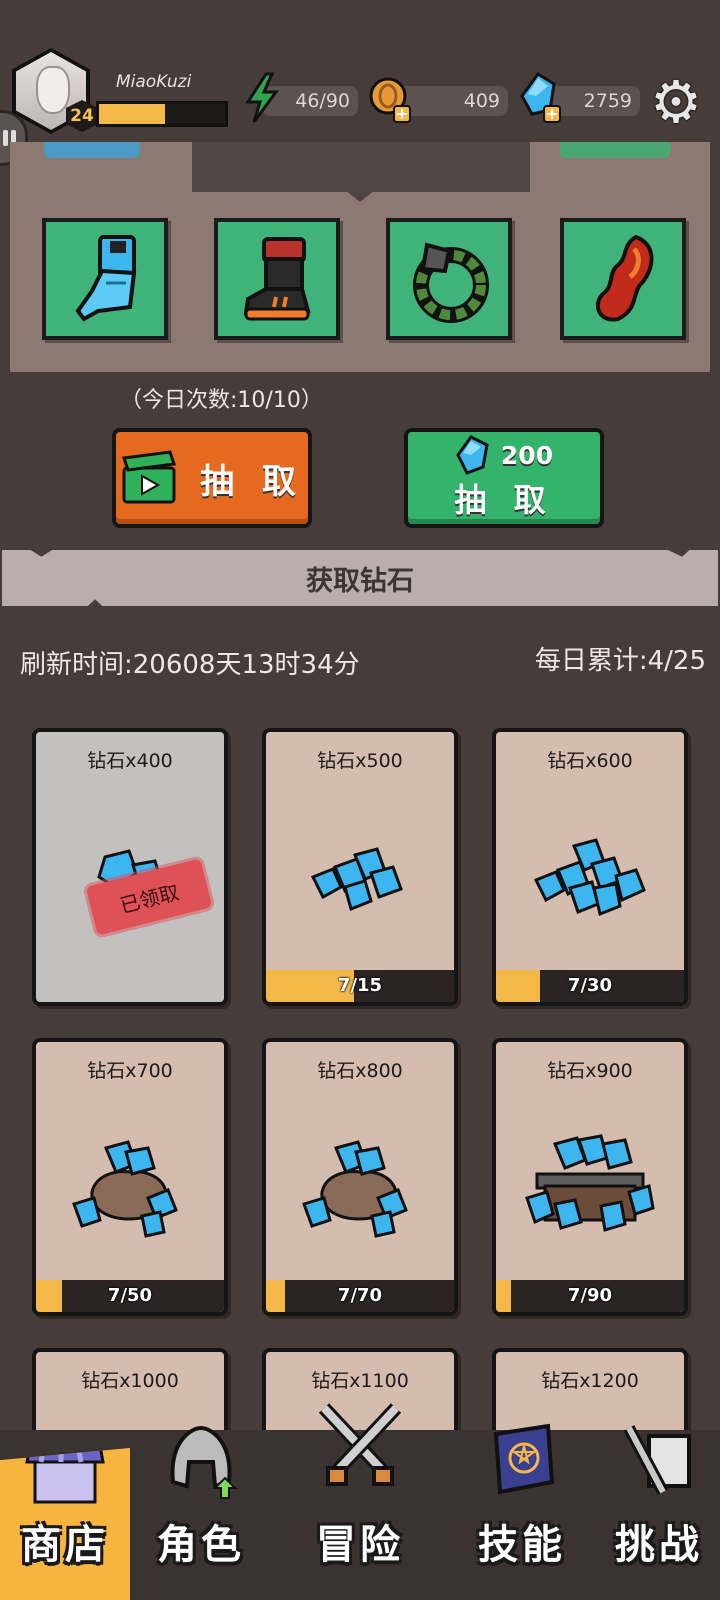 The image size is (720, 1600). What do you see at coordinates (472, 455) in the screenshot?
I see `diamond-icon` at bounding box center [472, 455].